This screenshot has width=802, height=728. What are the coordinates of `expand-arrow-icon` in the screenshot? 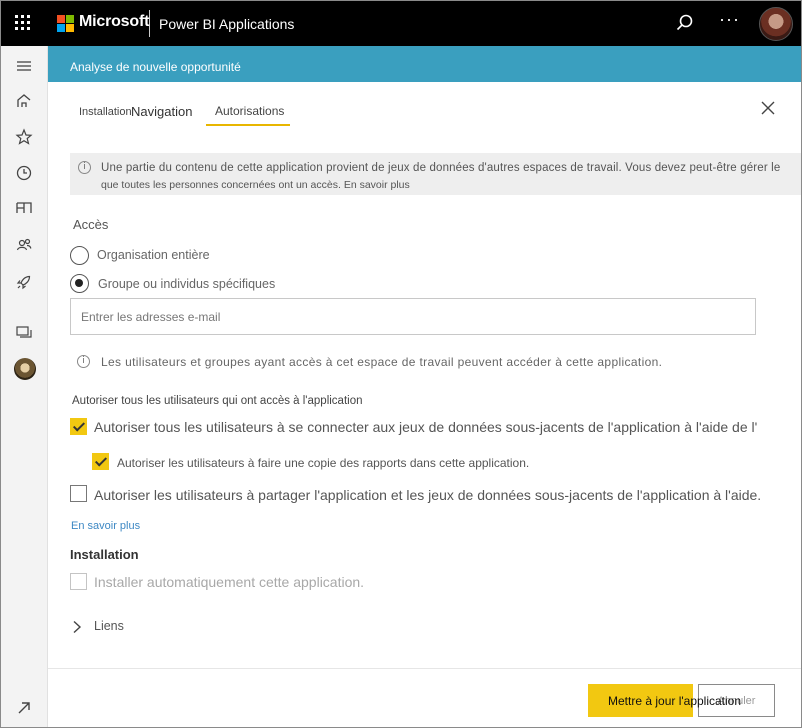 It's located at (24, 708).